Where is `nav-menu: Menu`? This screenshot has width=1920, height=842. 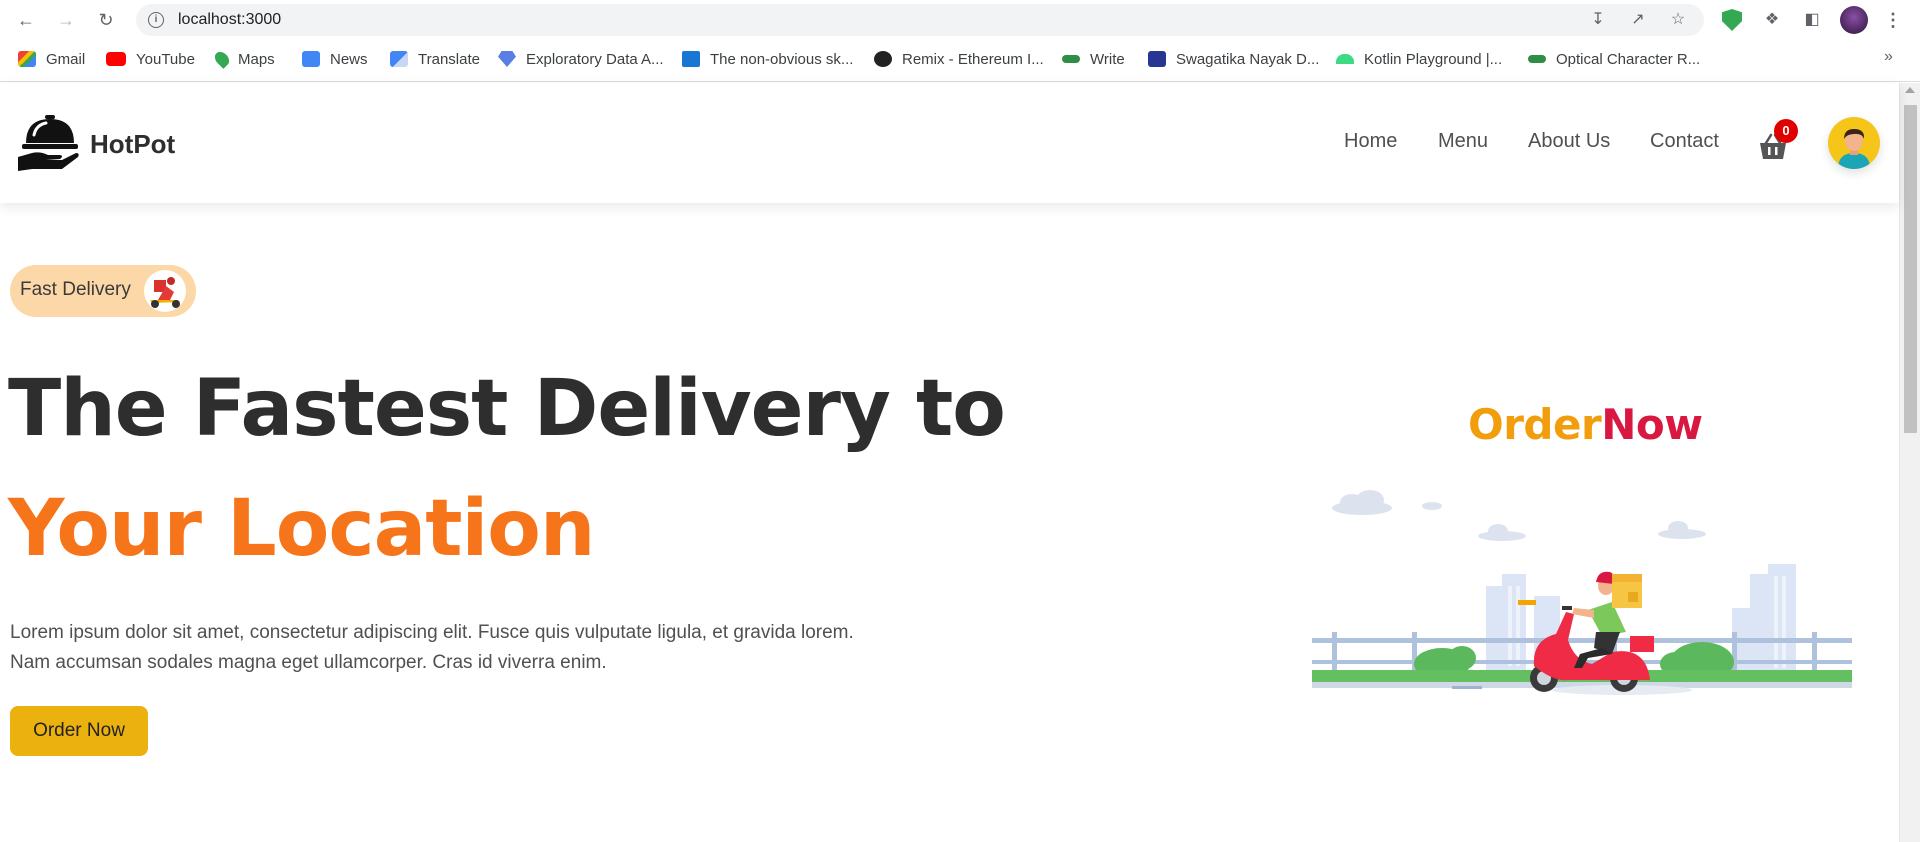
nav-menu: Menu is located at coordinates (1463, 141).